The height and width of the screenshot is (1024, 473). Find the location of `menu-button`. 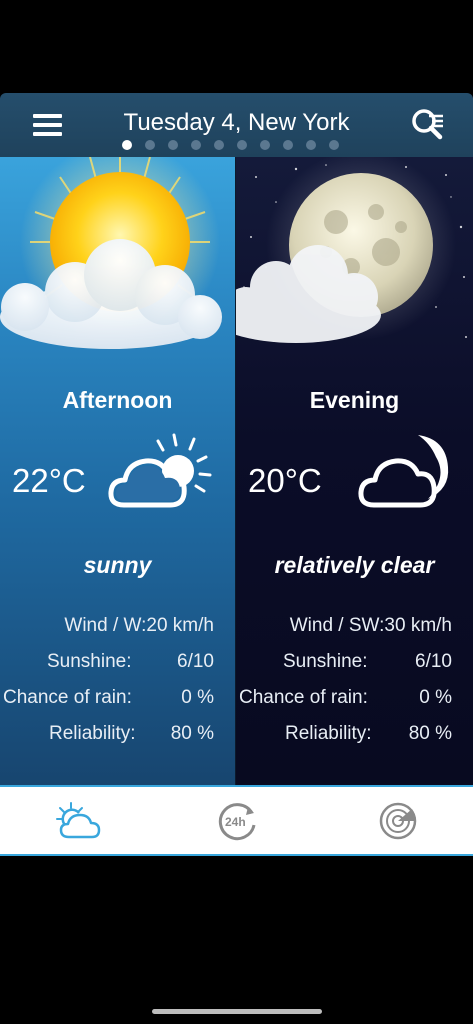

menu-button is located at coordinates (48, 126).